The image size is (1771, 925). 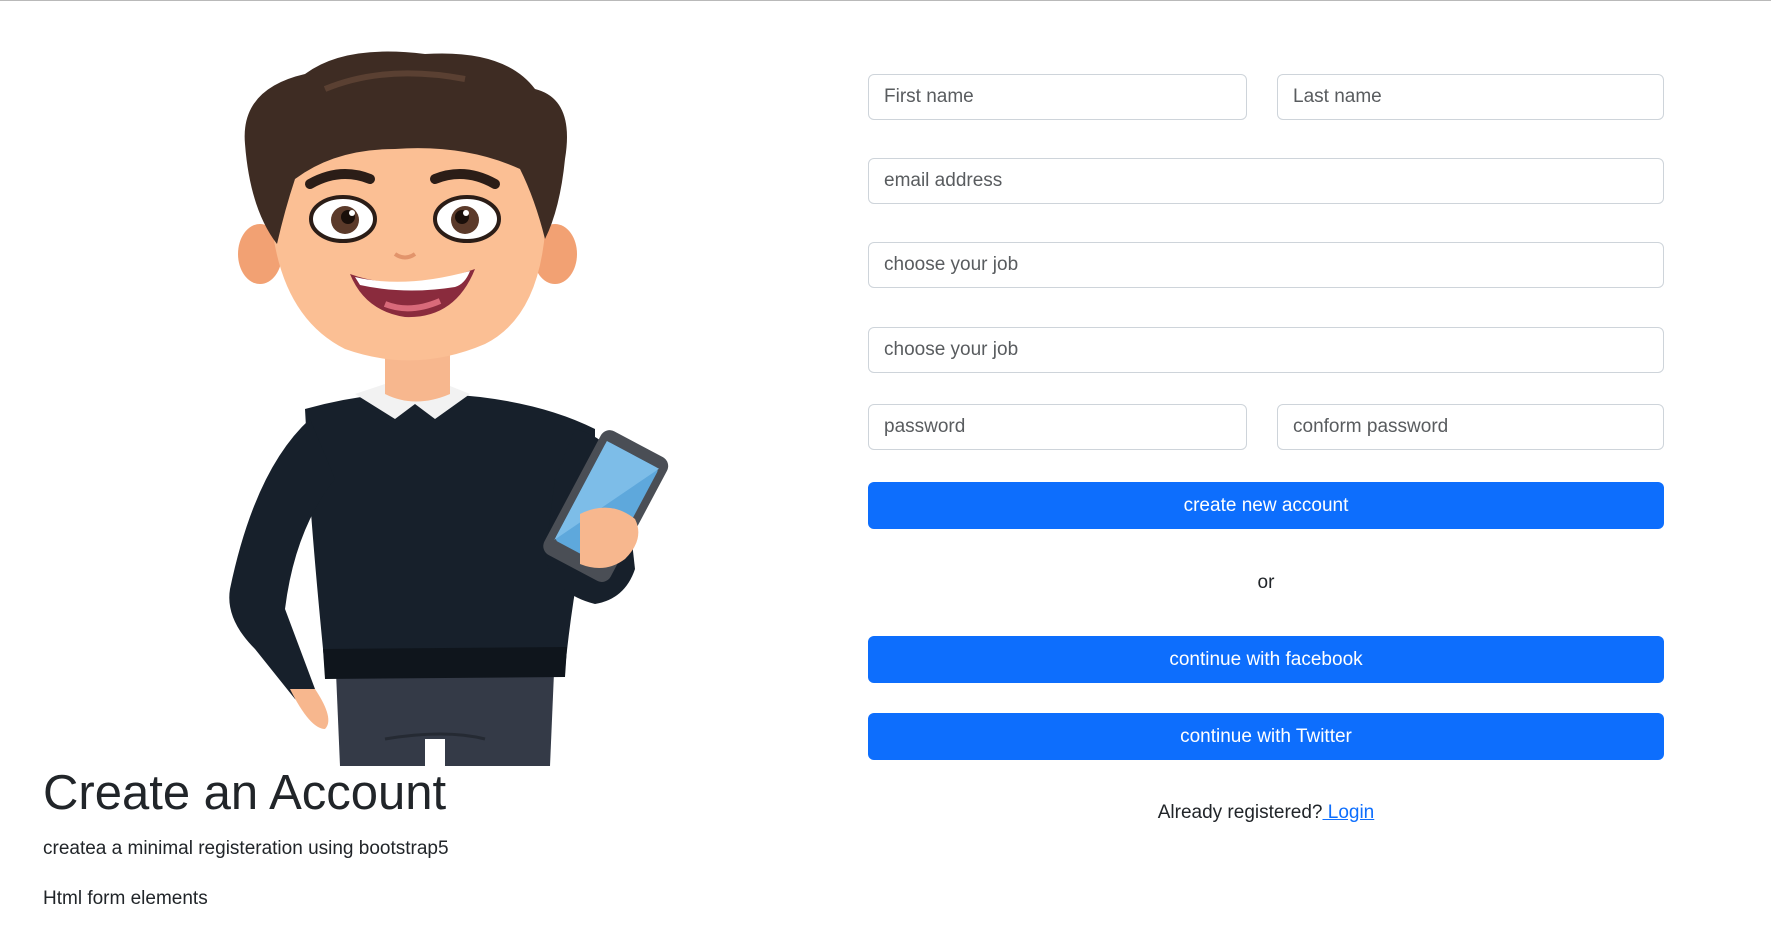 I want to click on email-input, so click(x=1266, y=181).